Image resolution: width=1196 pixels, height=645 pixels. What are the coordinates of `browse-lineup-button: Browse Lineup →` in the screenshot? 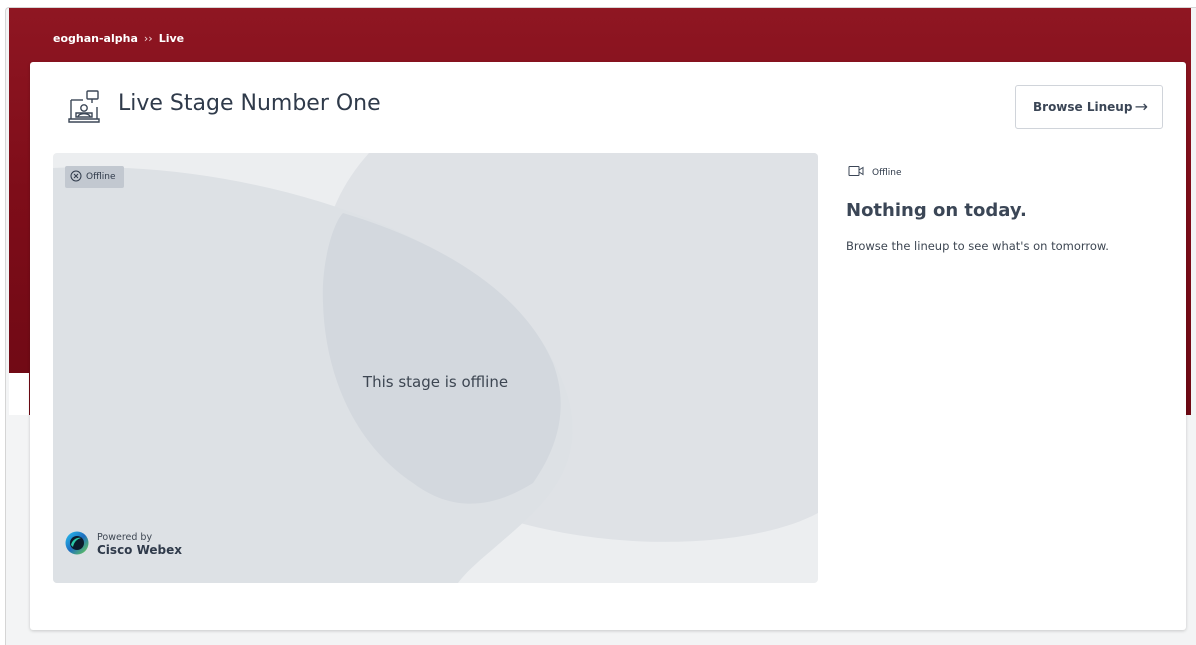 It's located at (1089, 107).